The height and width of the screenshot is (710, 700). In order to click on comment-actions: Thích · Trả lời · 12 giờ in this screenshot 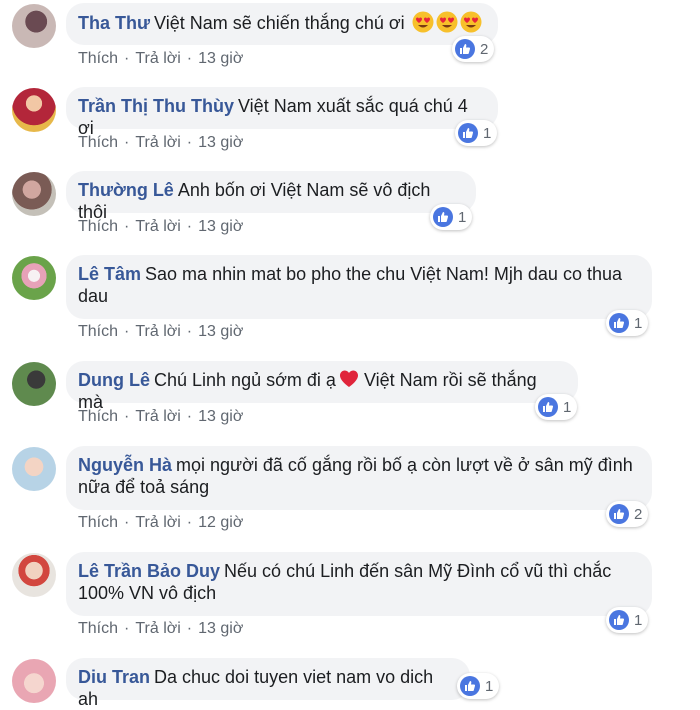, I will do `click(161, 522)`.